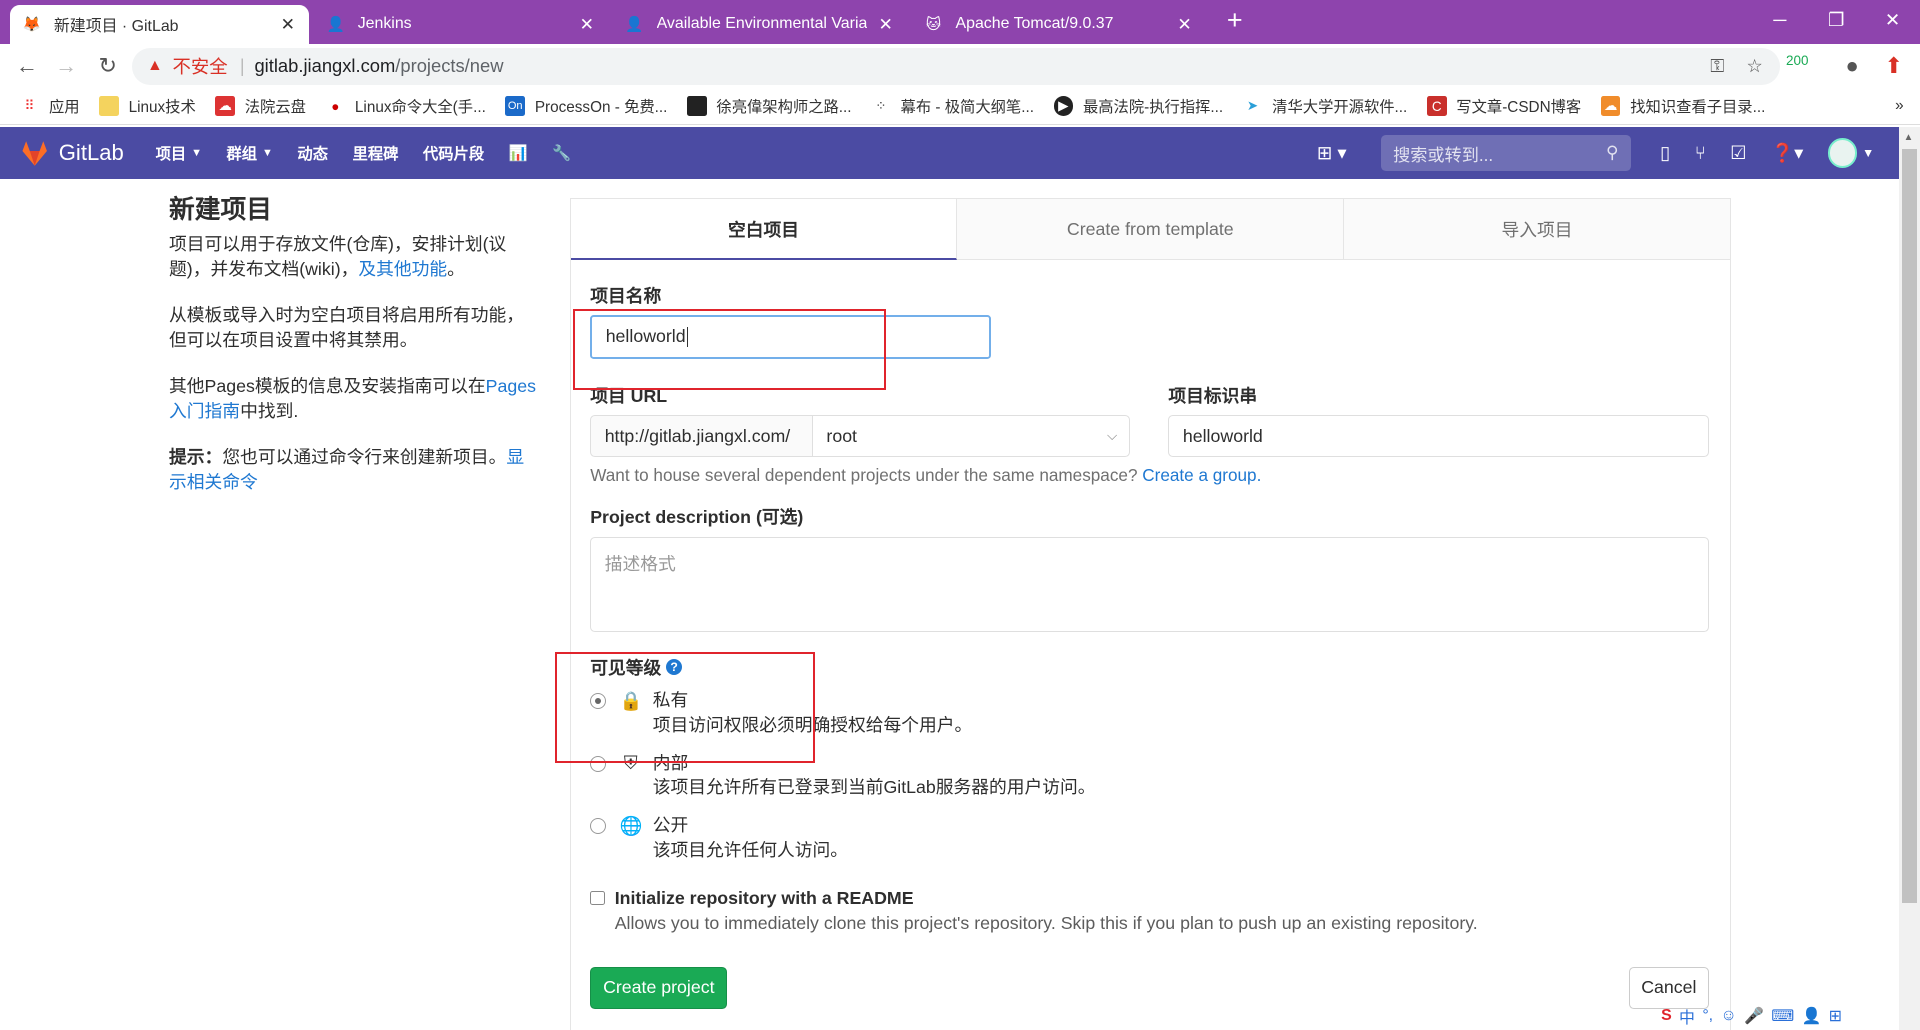 The image size is (1920, 1030). Describe the element at coordinates (347, 469) in the screenshot. I see `intro-tip: 提示：您也可以通过命令行来创建新项目。显示相关命令` at that location.